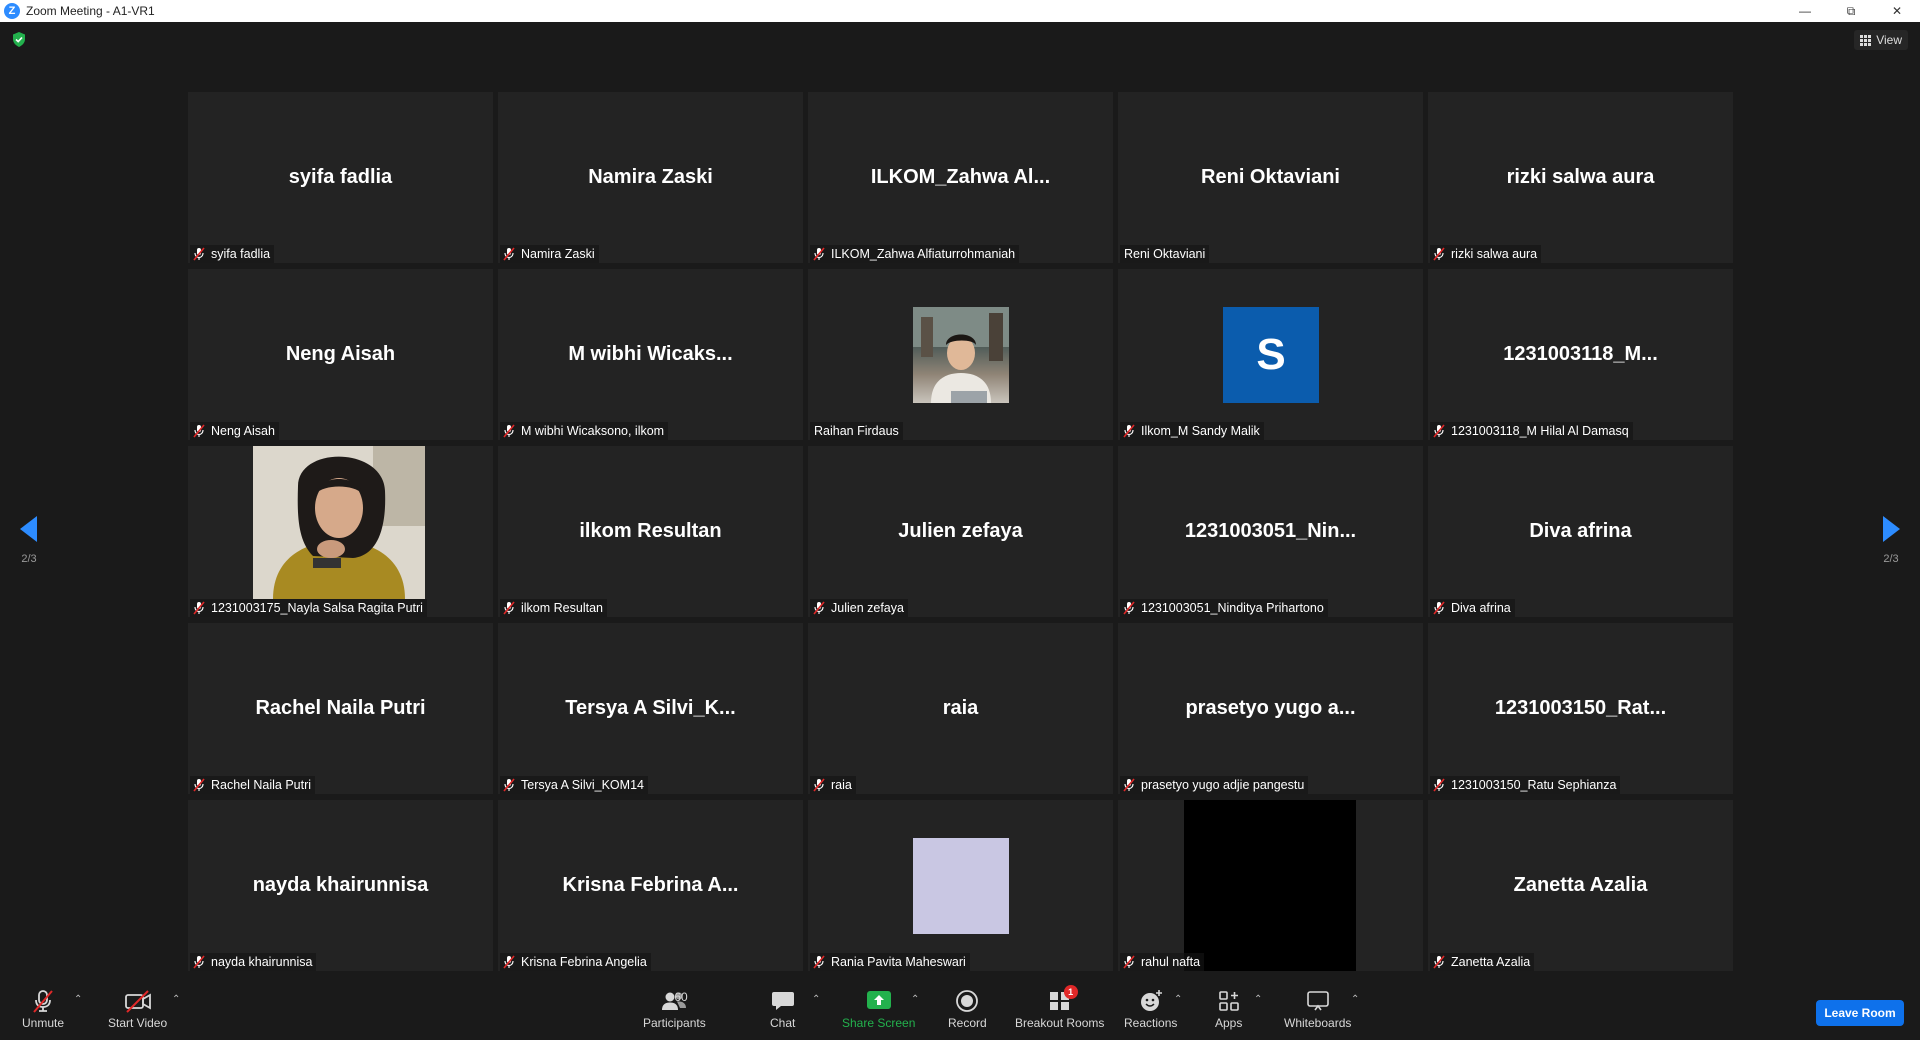 This screenshot has height=1040, width=1920. Describe the element at coordinates (650, 708) in the screenshot. I see `participant-tile: Tersya A Silvi_K... Tersya A Silvi_KOM14` at that location.